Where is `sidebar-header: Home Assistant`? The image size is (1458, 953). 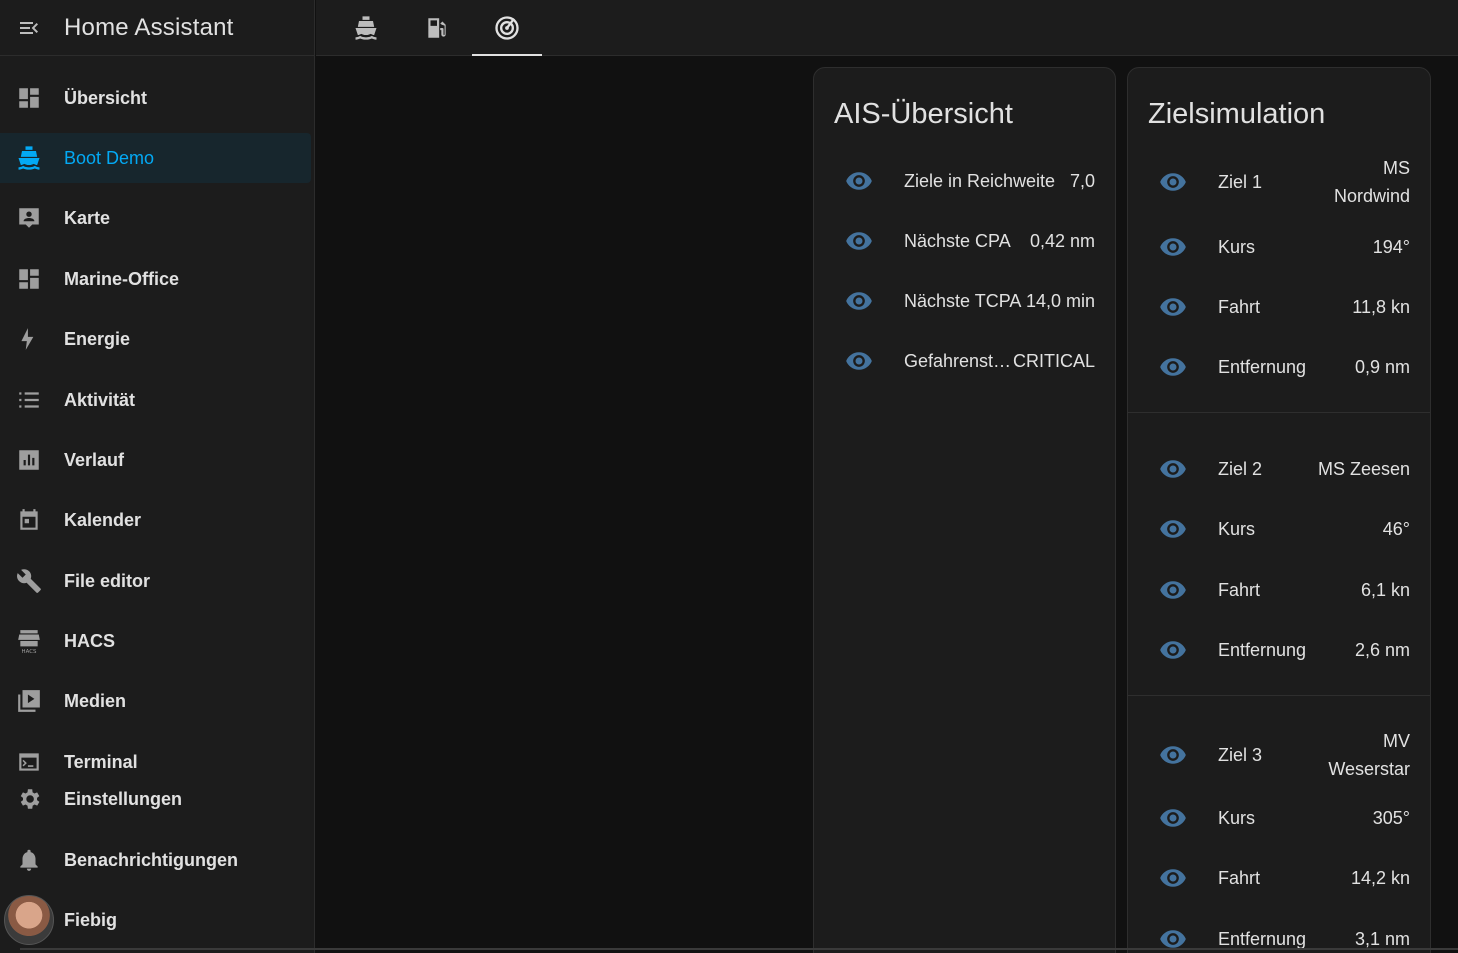
sidebar-header: Home Assistant is located at coordinates (157, 28).